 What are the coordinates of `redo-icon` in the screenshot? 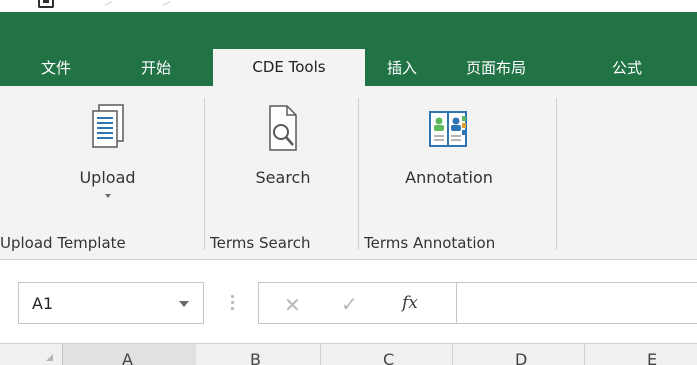 It's located at (166, 3).